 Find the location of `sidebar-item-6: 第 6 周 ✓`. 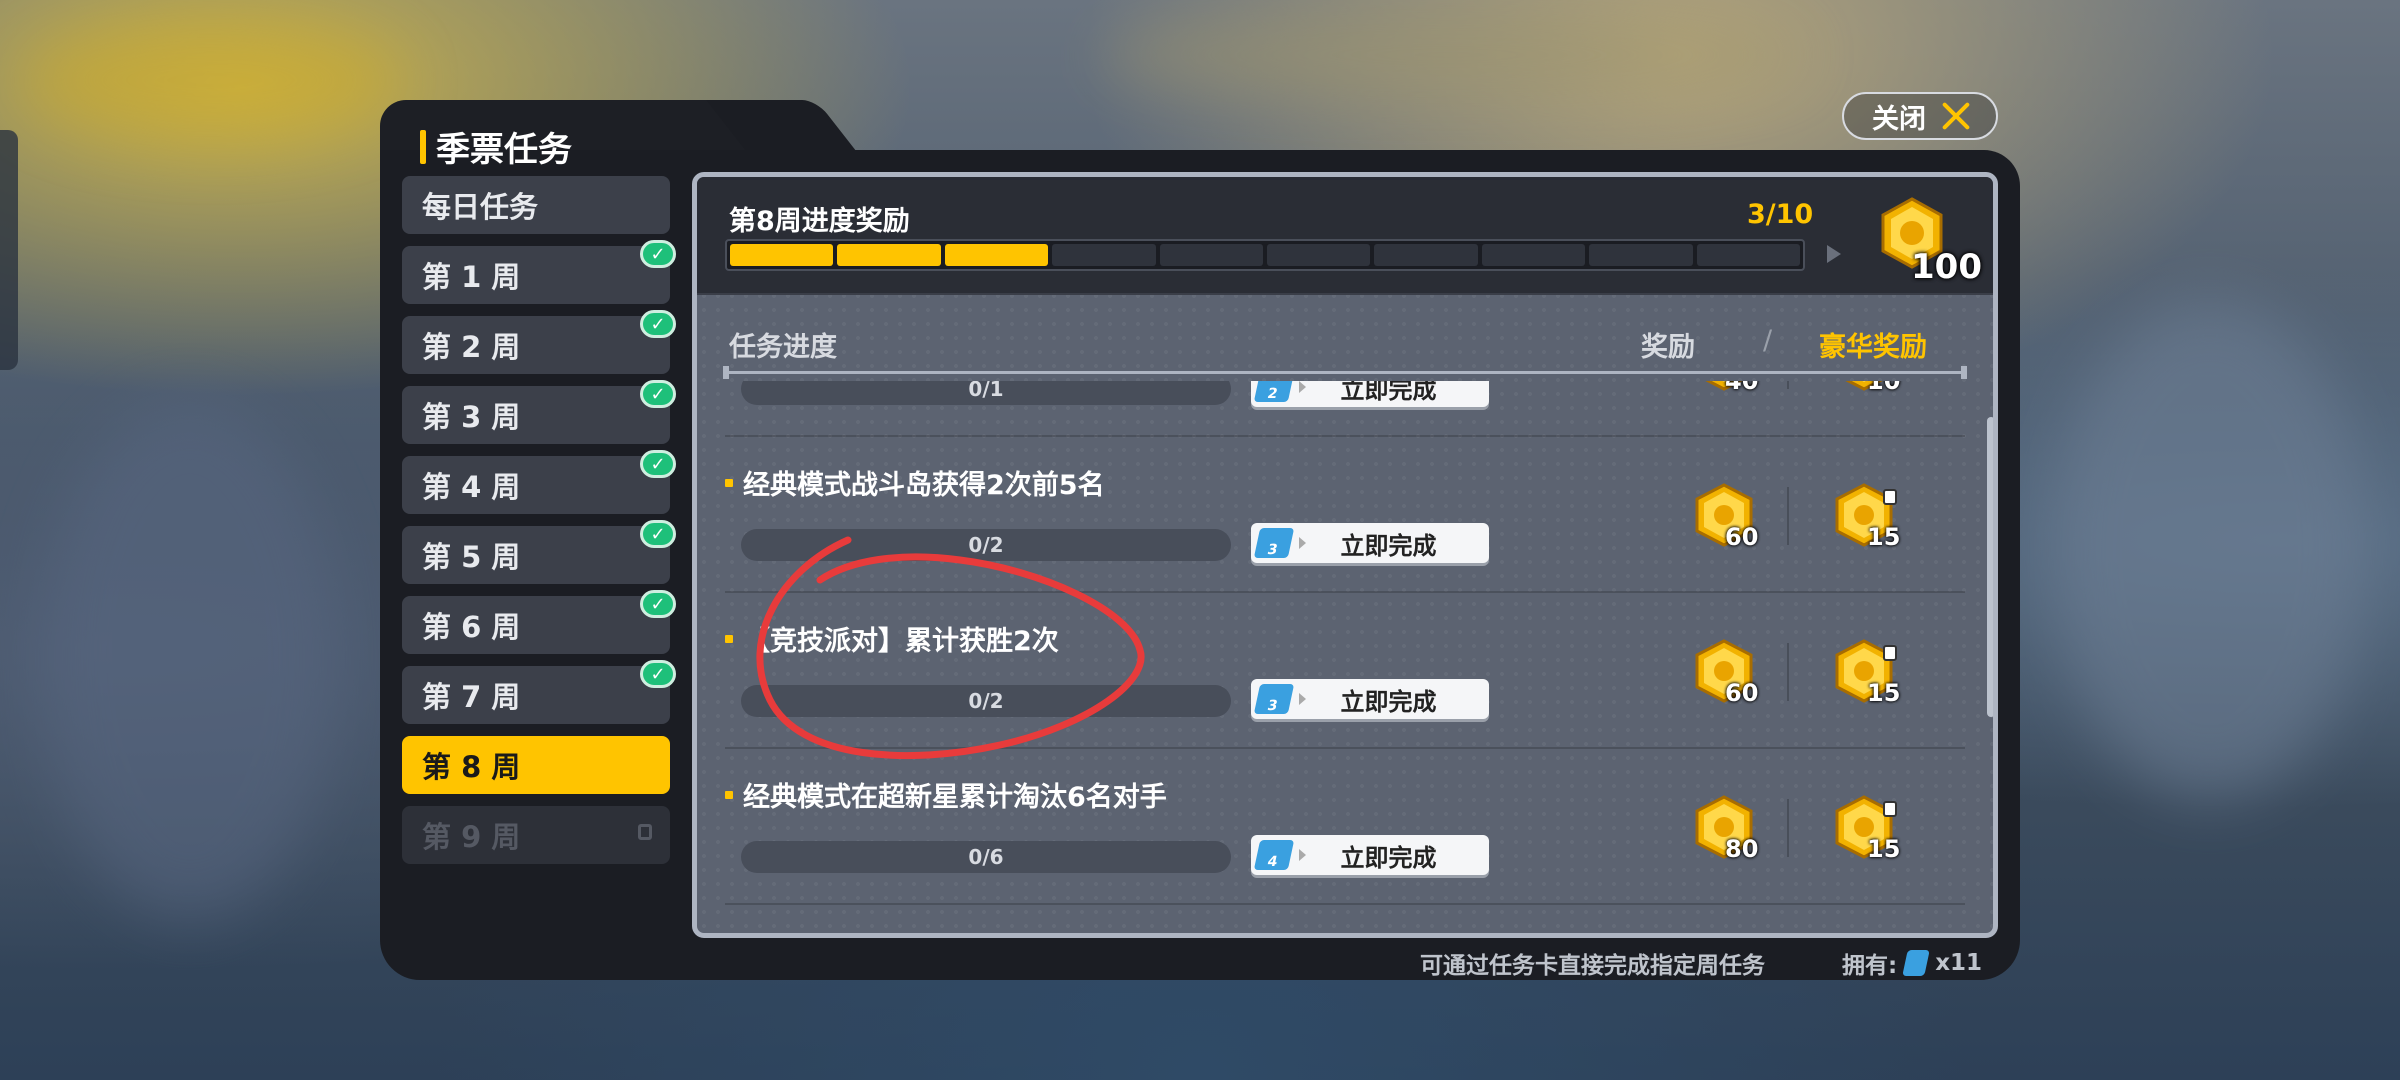

sidebar-item-6: 第 6 周 ✓ is located at coordinates (539, 622).